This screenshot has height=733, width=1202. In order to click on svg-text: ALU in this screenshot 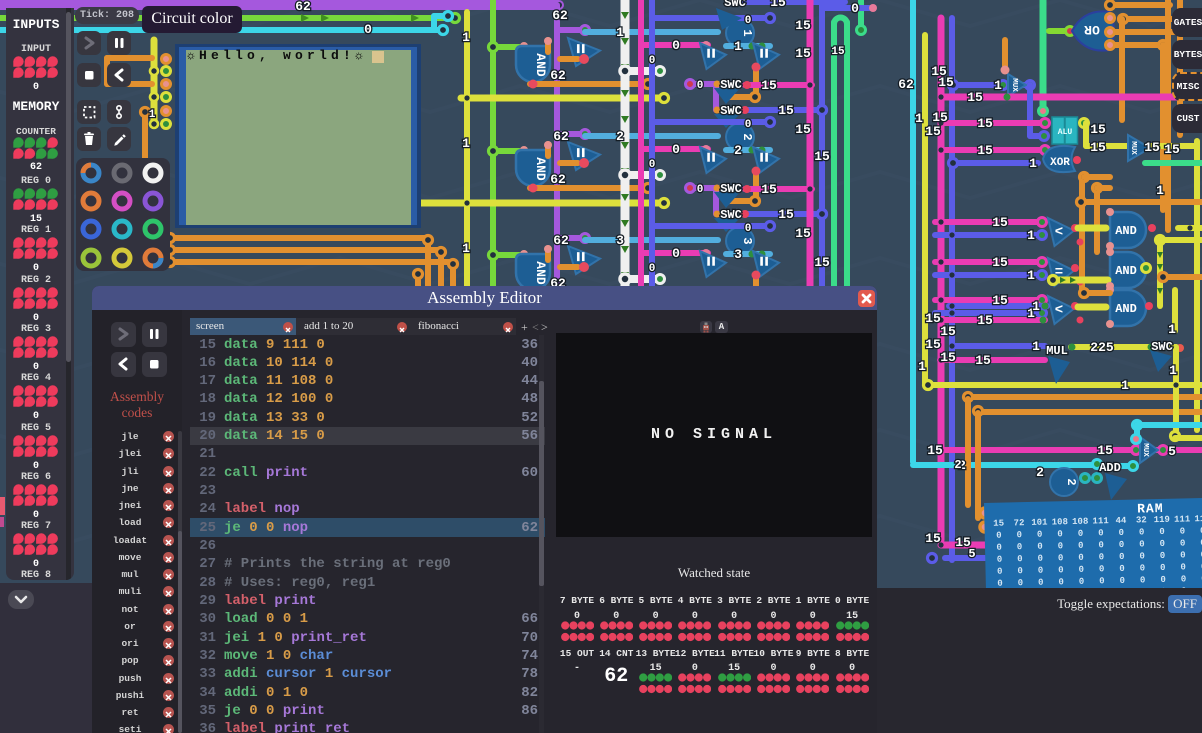, I will do `click(1065, 132)`.